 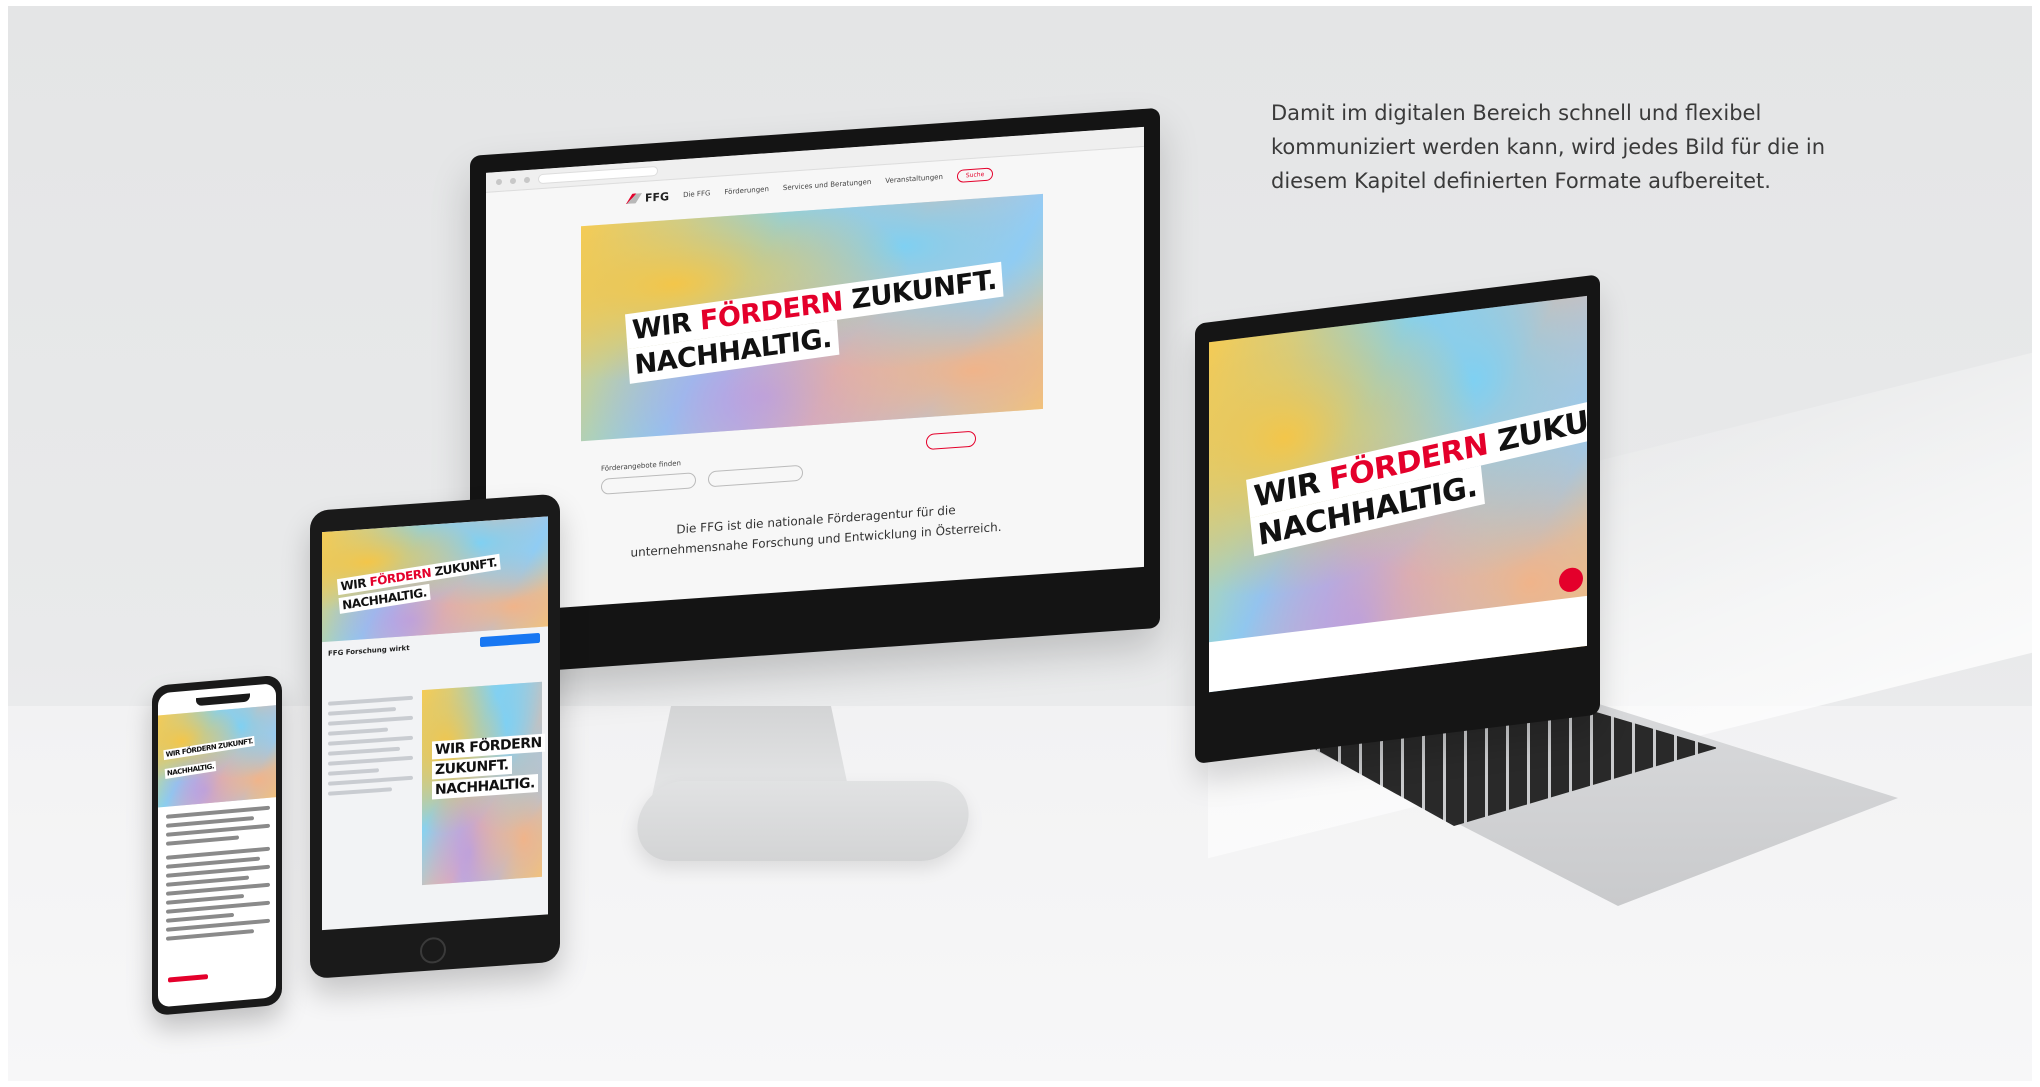 I want to click on laptop-lid: WIR FÖRDERN ZUKUNFT. NACHHALTIG., so click(x=1397, y=519).